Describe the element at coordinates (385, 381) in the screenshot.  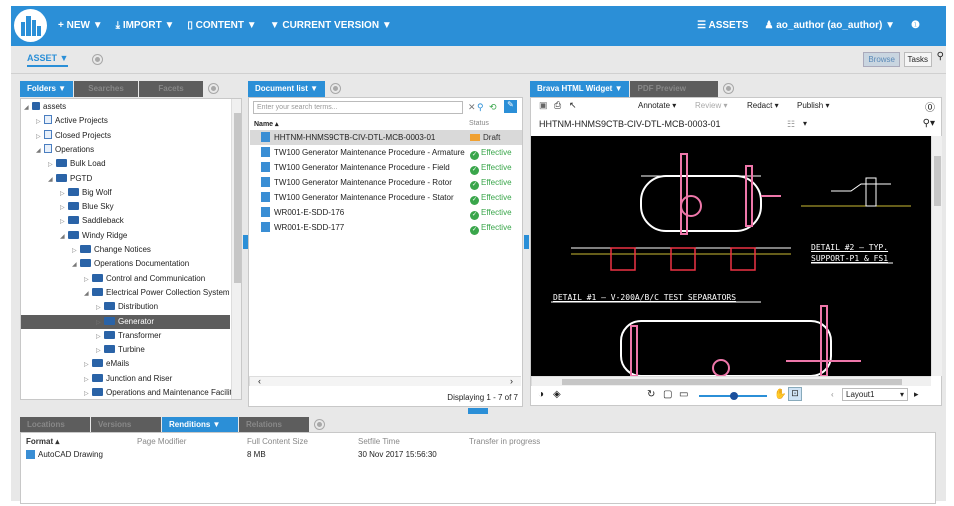
I see `horizontal-scrollbar: ‹ ›` at that location.